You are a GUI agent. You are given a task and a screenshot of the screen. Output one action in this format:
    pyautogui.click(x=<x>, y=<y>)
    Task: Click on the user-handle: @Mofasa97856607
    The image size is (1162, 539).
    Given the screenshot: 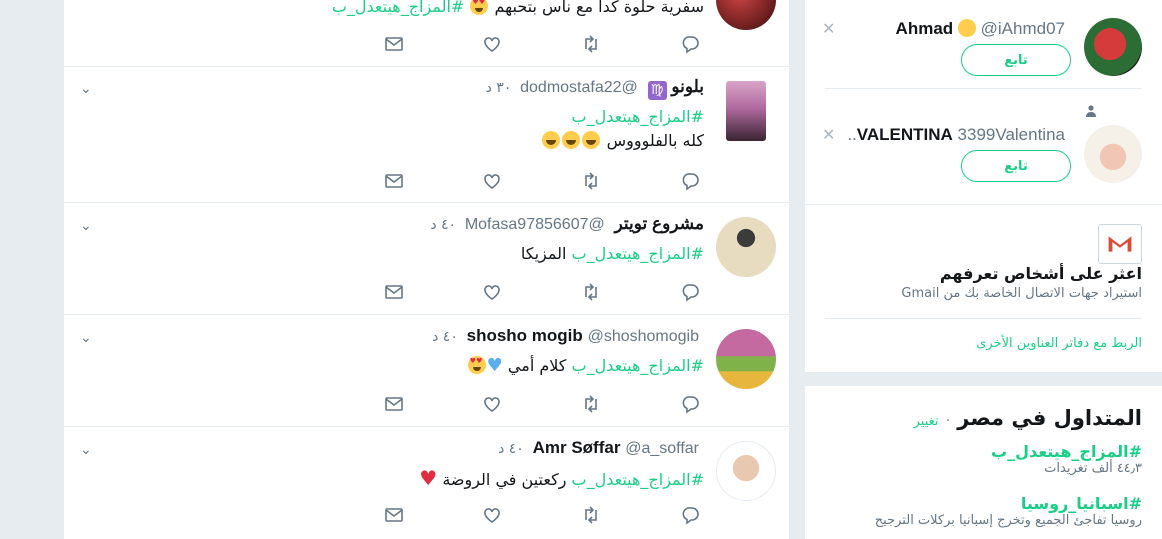 What is the action you would take?
    pyautogui.click(x=535, y=224)
    